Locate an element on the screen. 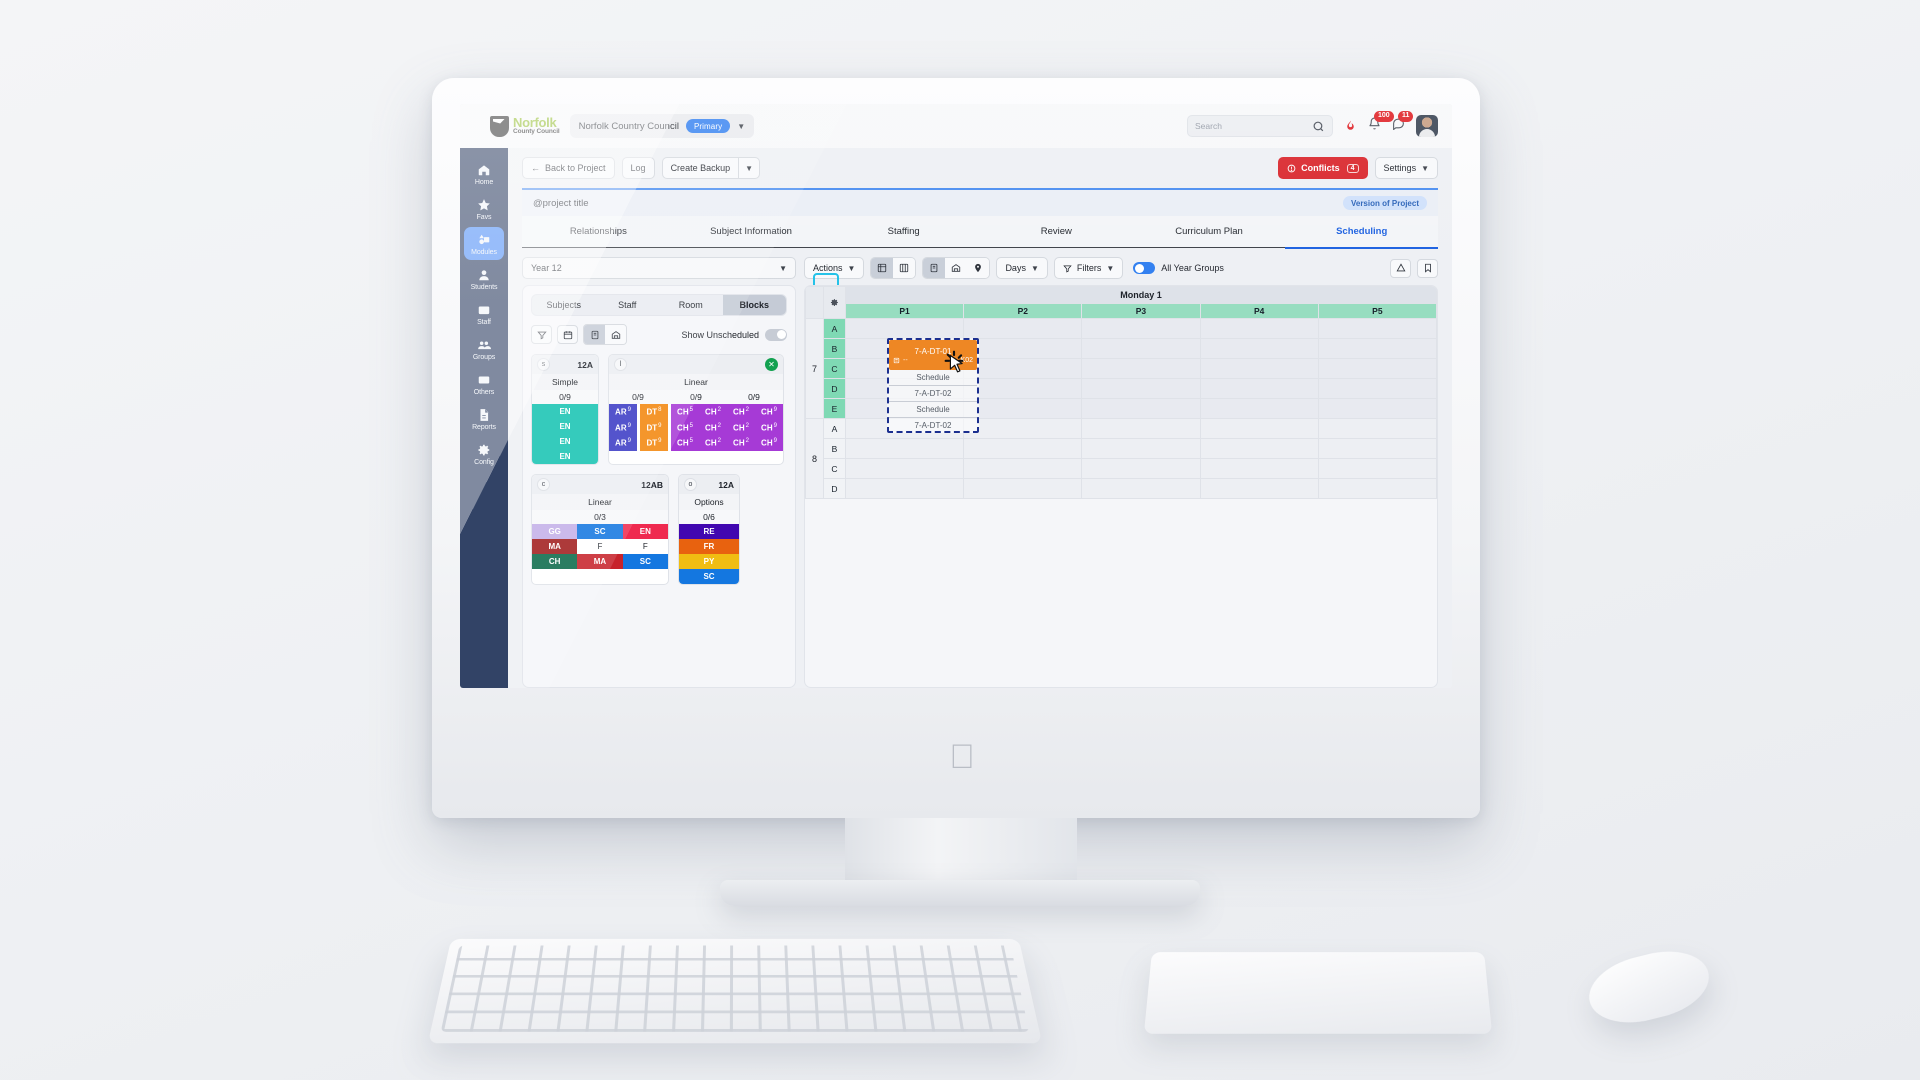 The width and height of the screenshot is (1920, 1080). calendar-icon-button is located at coordinates (567, 334).